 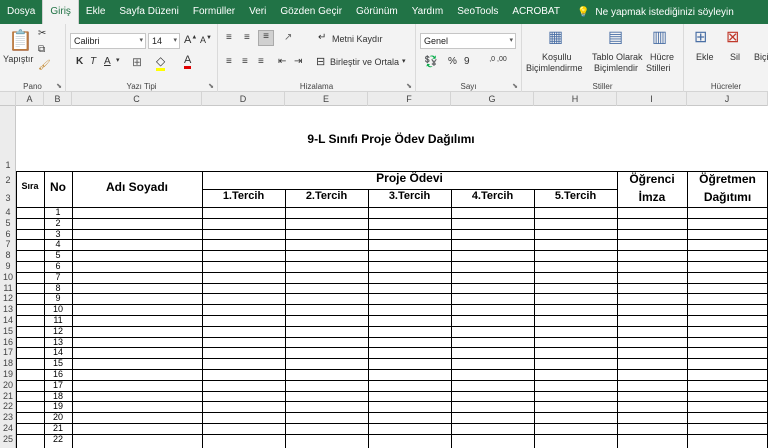 I want to click on percent-button: %, so click(x=452, y=61).